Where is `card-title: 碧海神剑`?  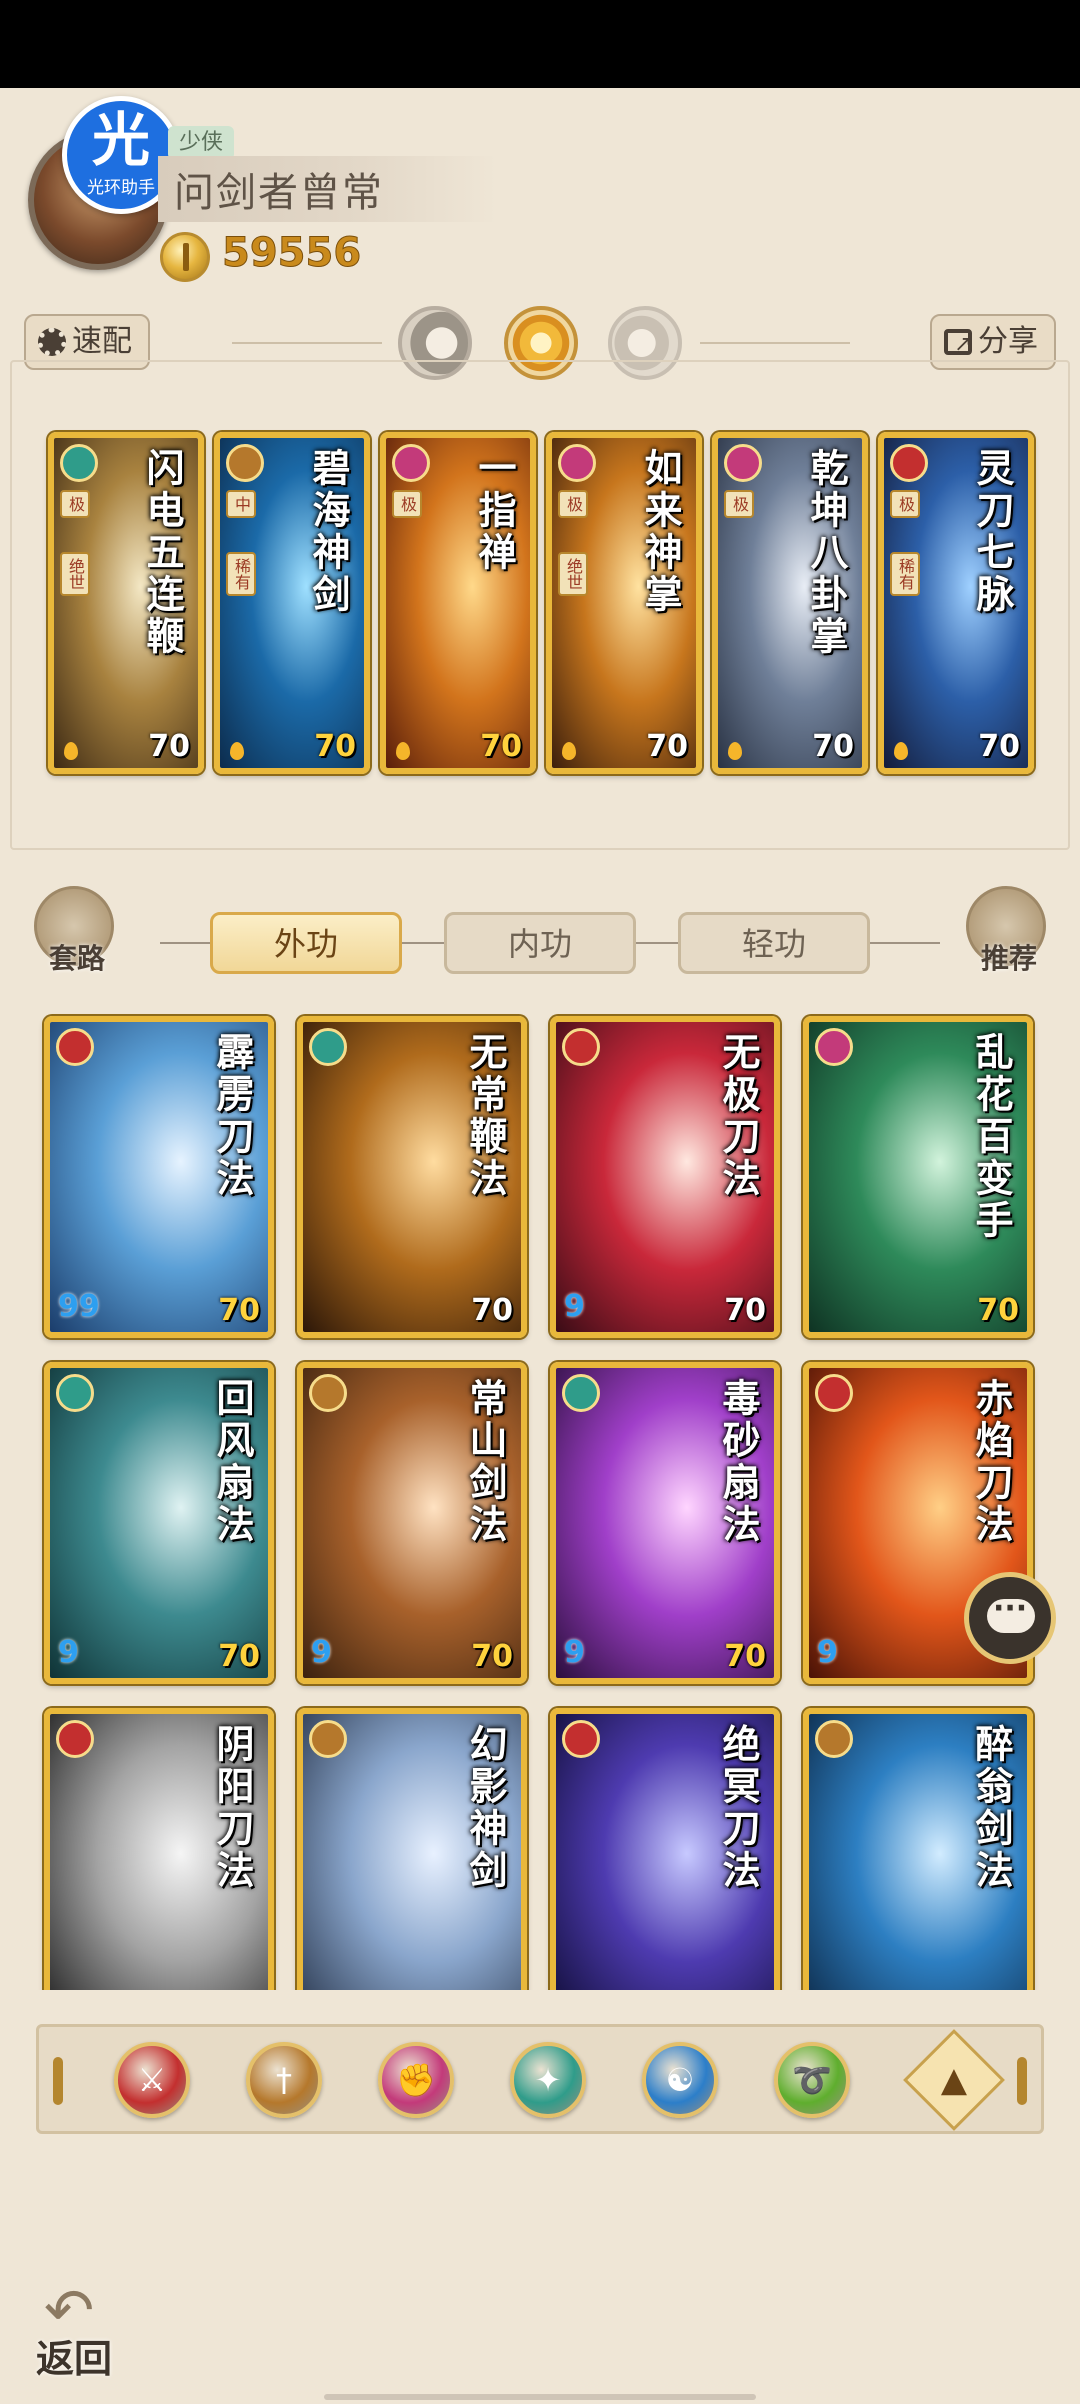
card-title: 碧海神剑 is located at coordinates (328, 532).